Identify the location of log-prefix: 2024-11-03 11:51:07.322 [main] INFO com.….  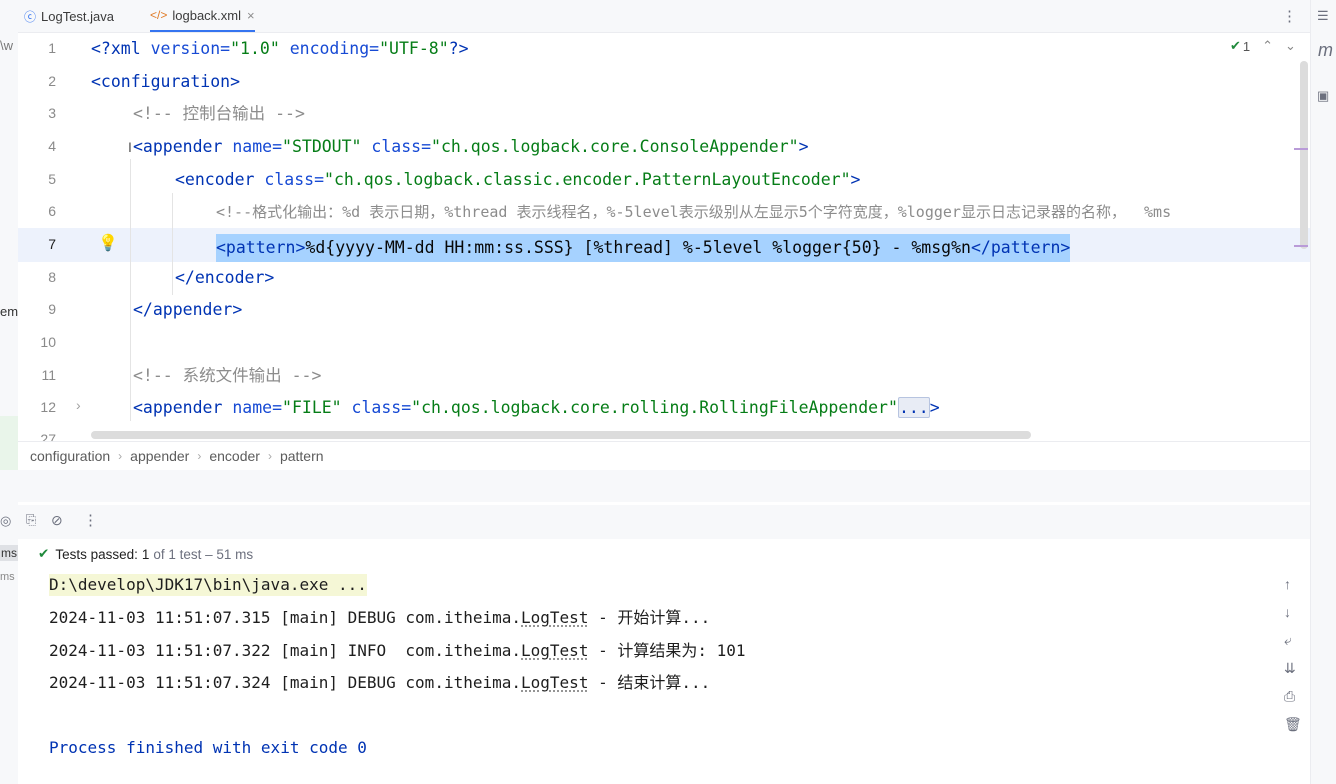
(285, 650).